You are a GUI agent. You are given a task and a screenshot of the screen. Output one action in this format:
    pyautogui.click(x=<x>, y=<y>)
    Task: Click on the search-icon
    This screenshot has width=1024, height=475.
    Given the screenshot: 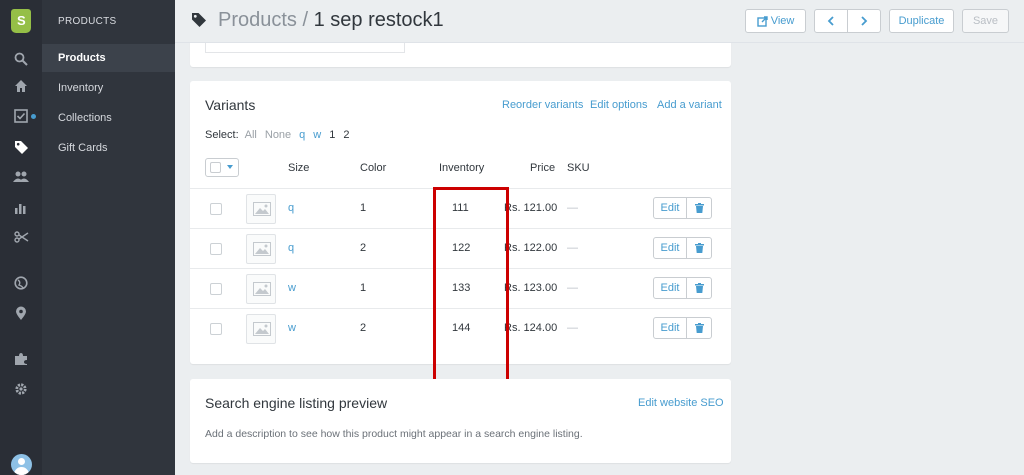 What is the action you would take?
    pyautogui.click(x=21, y=60)
    